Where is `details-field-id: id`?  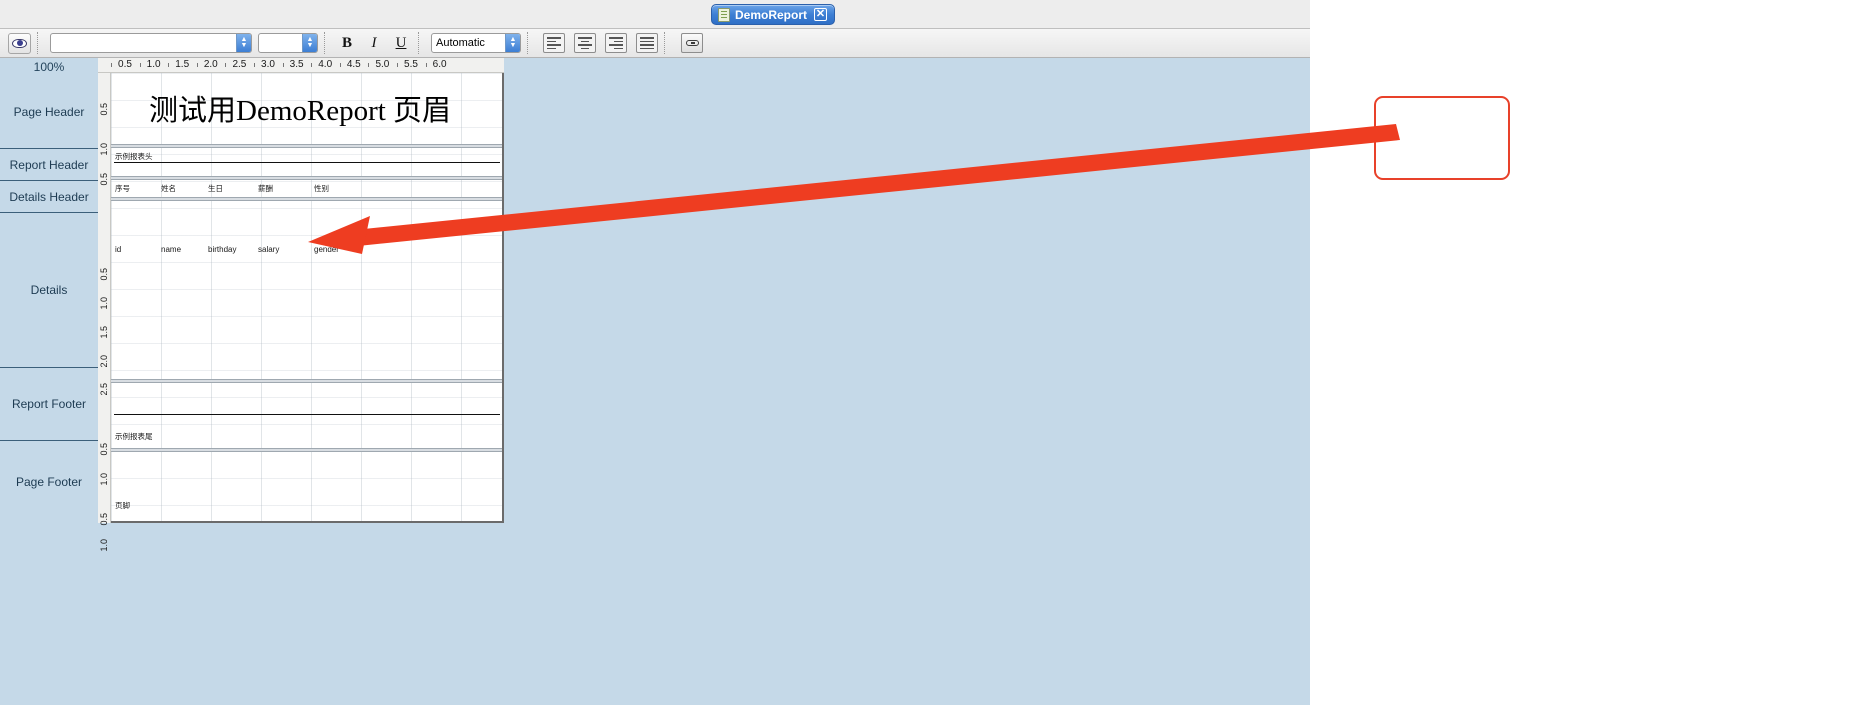
details-field-id: id is located at coordinates (118, 249).